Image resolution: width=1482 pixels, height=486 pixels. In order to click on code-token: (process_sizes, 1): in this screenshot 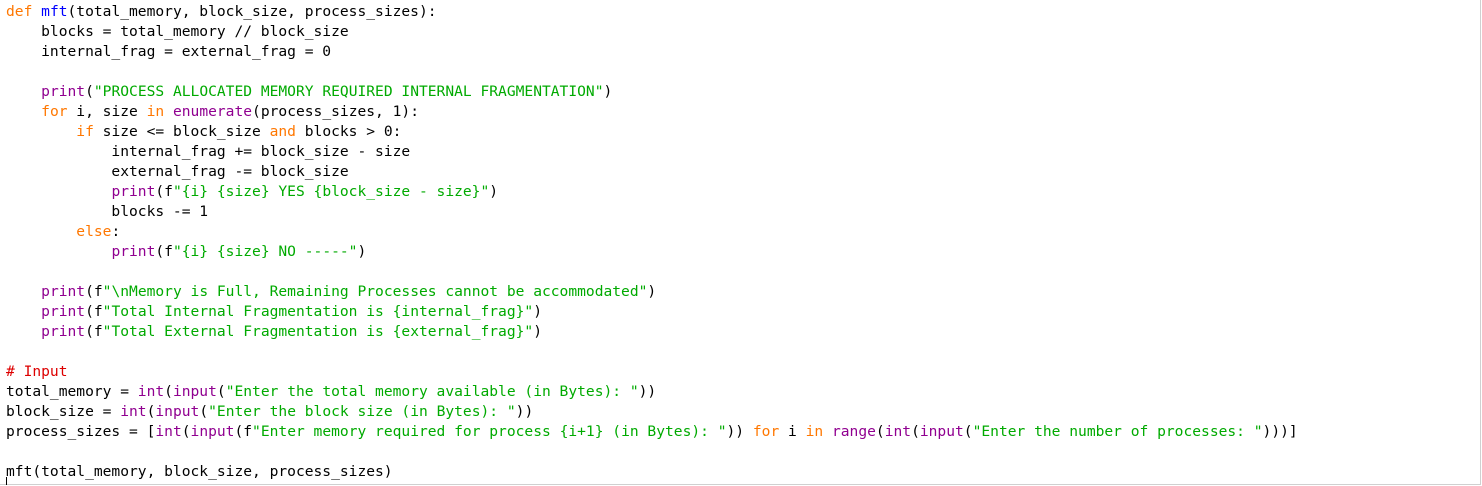, I will do `click(335, 111)`.